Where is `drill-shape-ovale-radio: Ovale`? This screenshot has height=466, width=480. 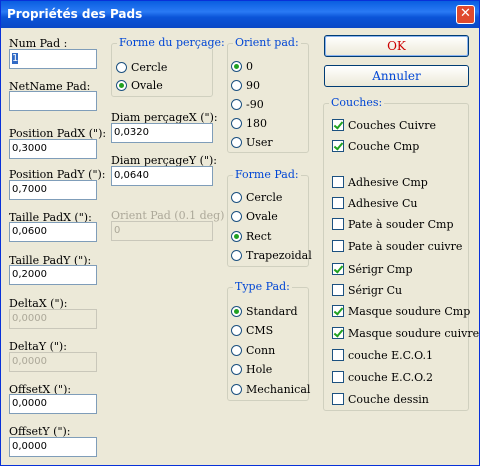
drill-shape-ovale-radio: Ovale is located at coordinates (139, 86).